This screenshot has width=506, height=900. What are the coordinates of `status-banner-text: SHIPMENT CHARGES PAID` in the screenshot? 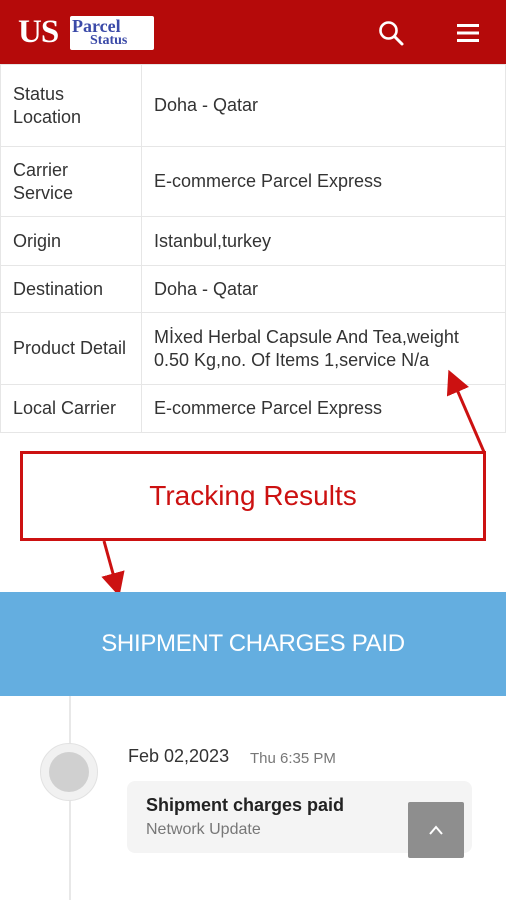 It's located at (253, 643).